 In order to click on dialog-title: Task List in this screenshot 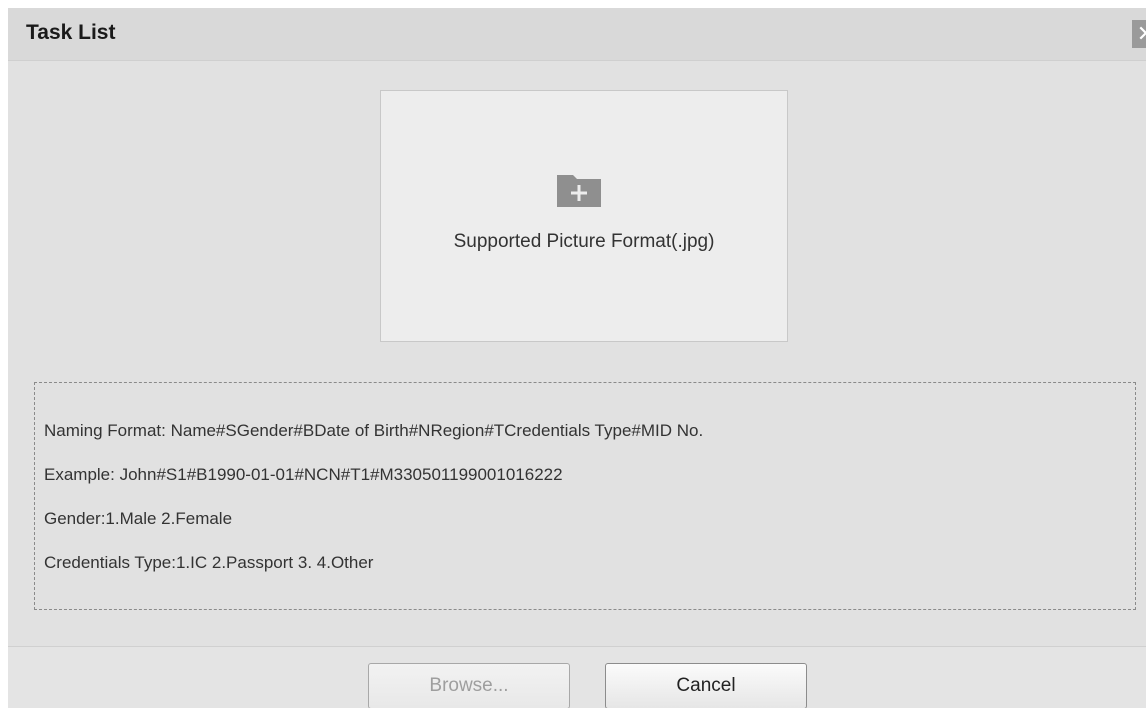, I will do `click(71, 32)`.